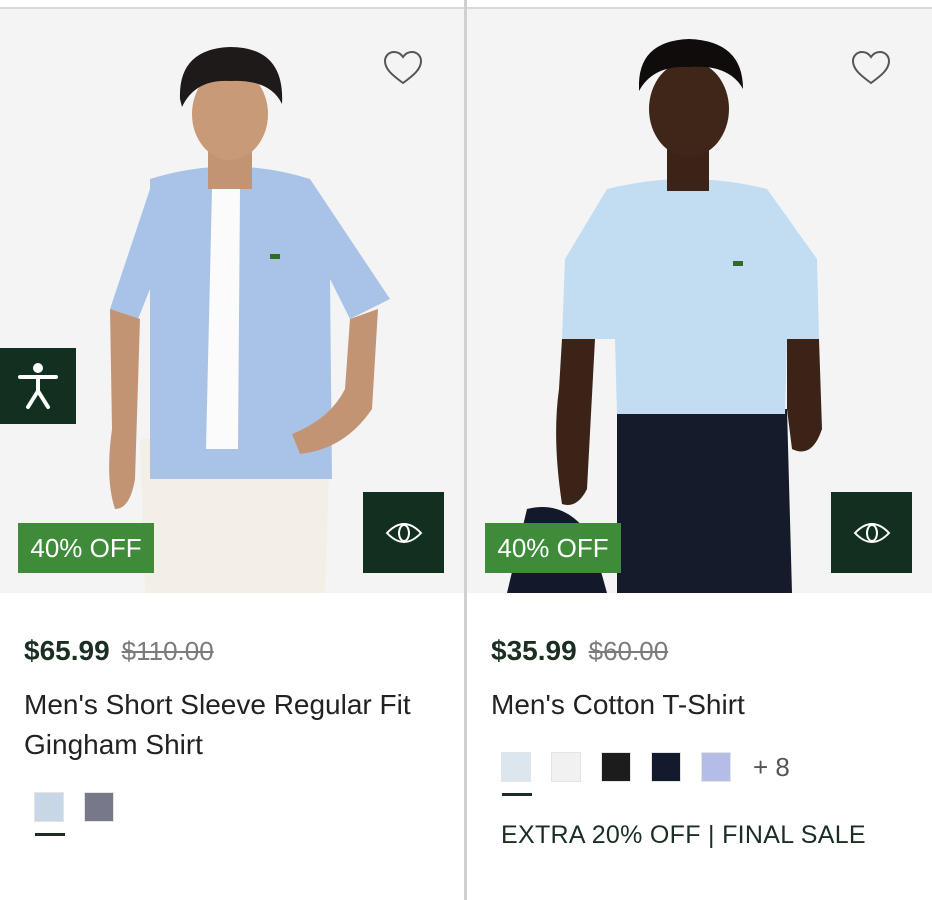 Image resolution: width=932 pixels, height=900 pixels. Describe the element at coordinates (534, 650) in the screenshot. I see `sale-price: $35.99` at that location.